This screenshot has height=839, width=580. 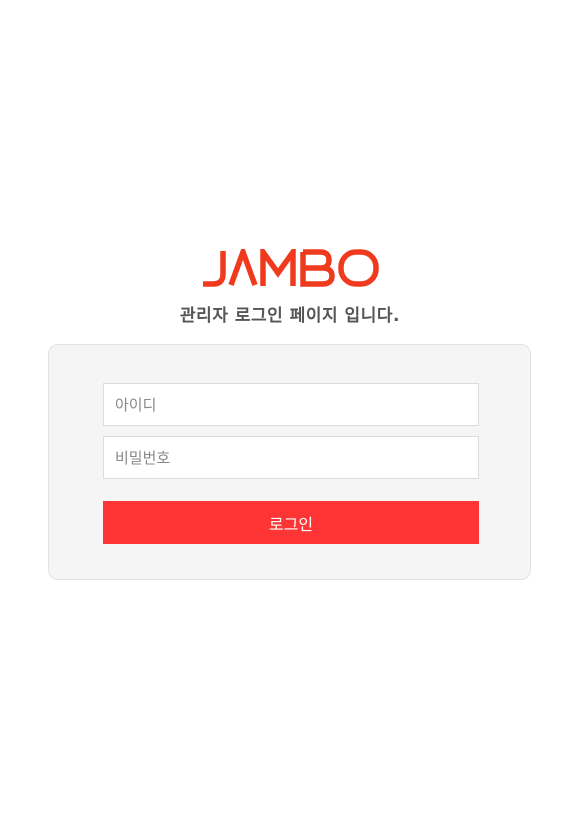 I want to click on password-input, so click(x=291, y=457).